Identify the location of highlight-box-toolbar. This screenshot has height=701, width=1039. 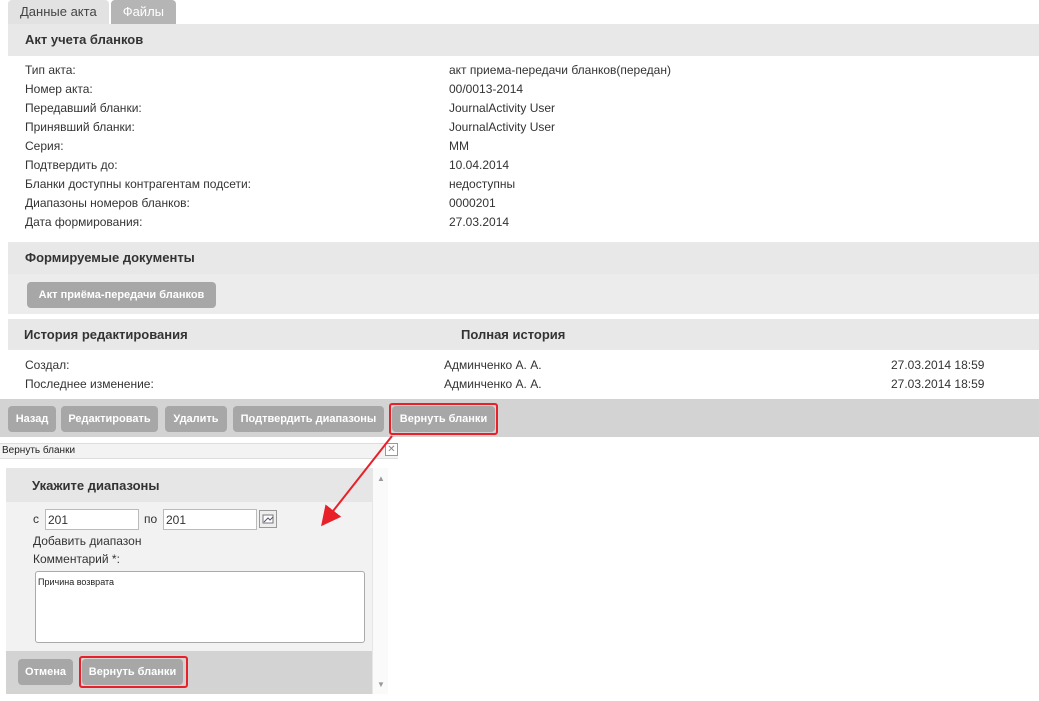
(443, 419).